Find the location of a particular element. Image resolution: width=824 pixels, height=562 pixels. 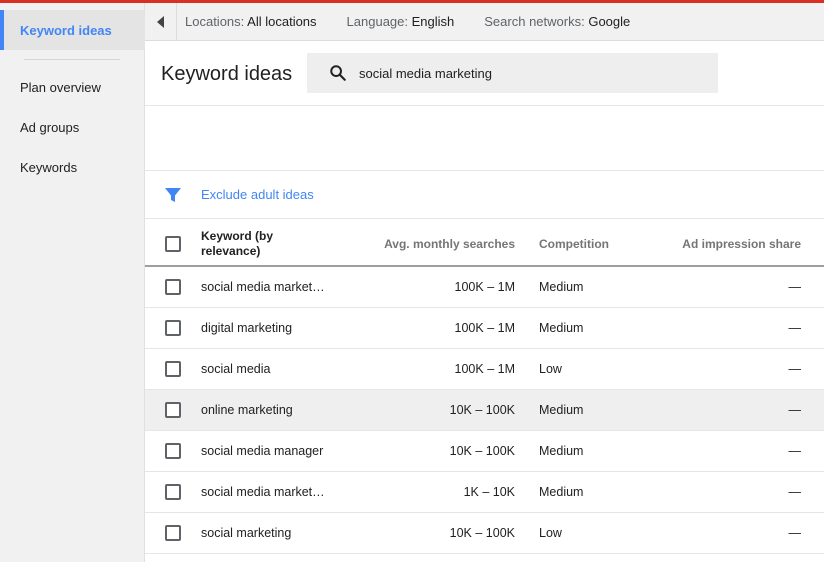

table-row: social media marketi… 100K – 1M Medium — is located at coordinates (484, 287).